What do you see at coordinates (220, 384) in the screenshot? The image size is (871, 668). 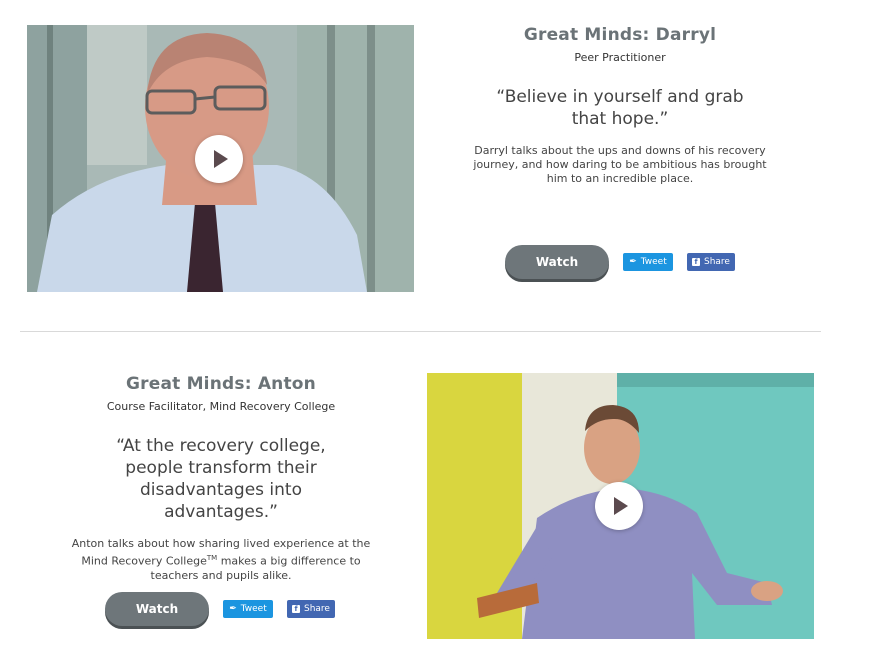 I see `page-title-anton: Great Minds: Anton` at bounding box center [220, 384].